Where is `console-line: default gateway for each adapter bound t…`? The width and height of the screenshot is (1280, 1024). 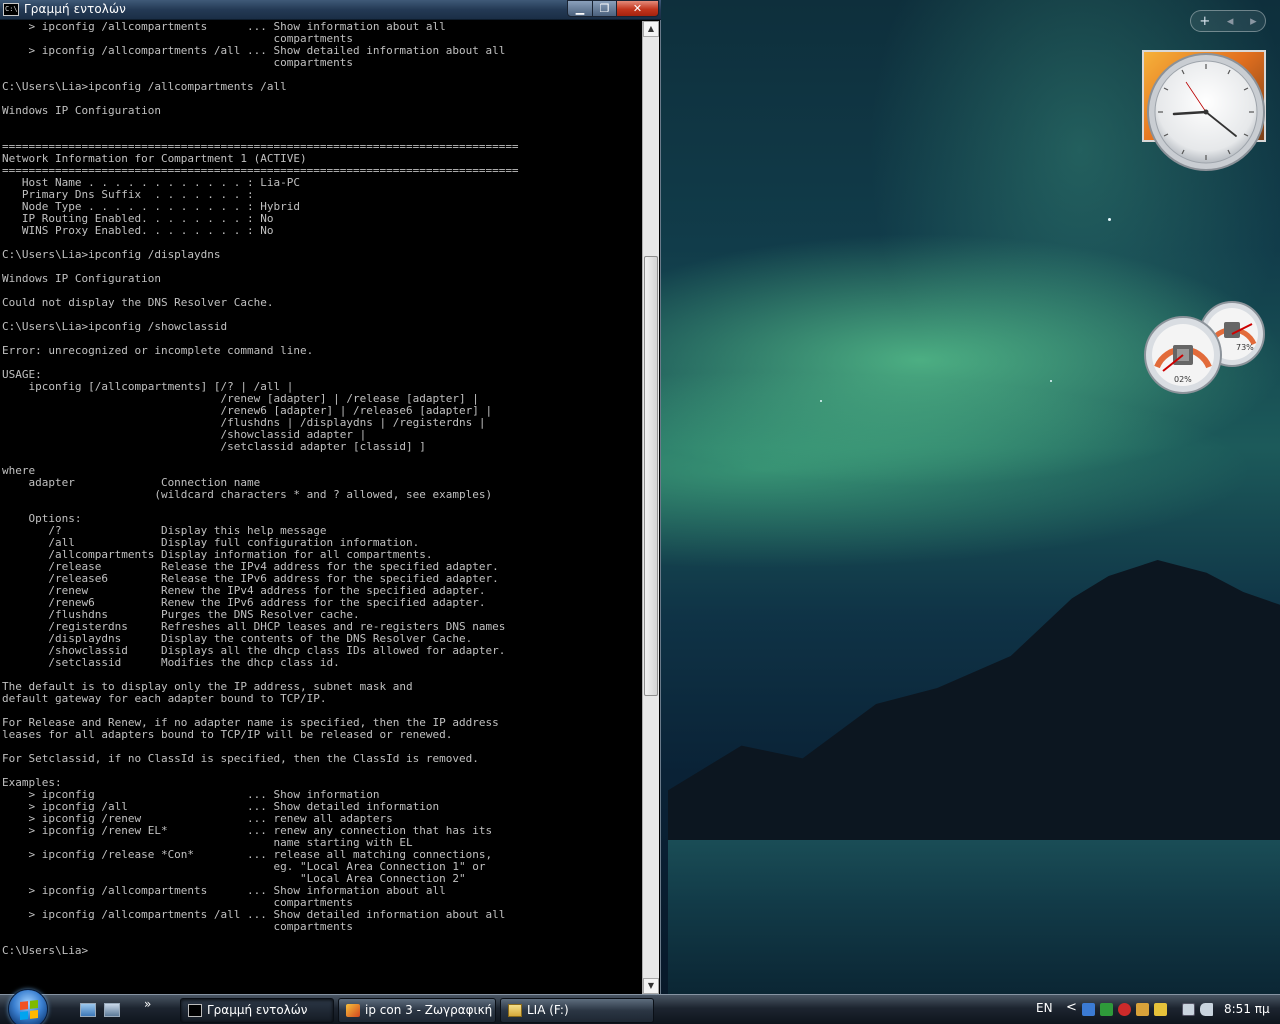 console-line: default gateway for each adapter bound t… is located at coordinates (164, 698).